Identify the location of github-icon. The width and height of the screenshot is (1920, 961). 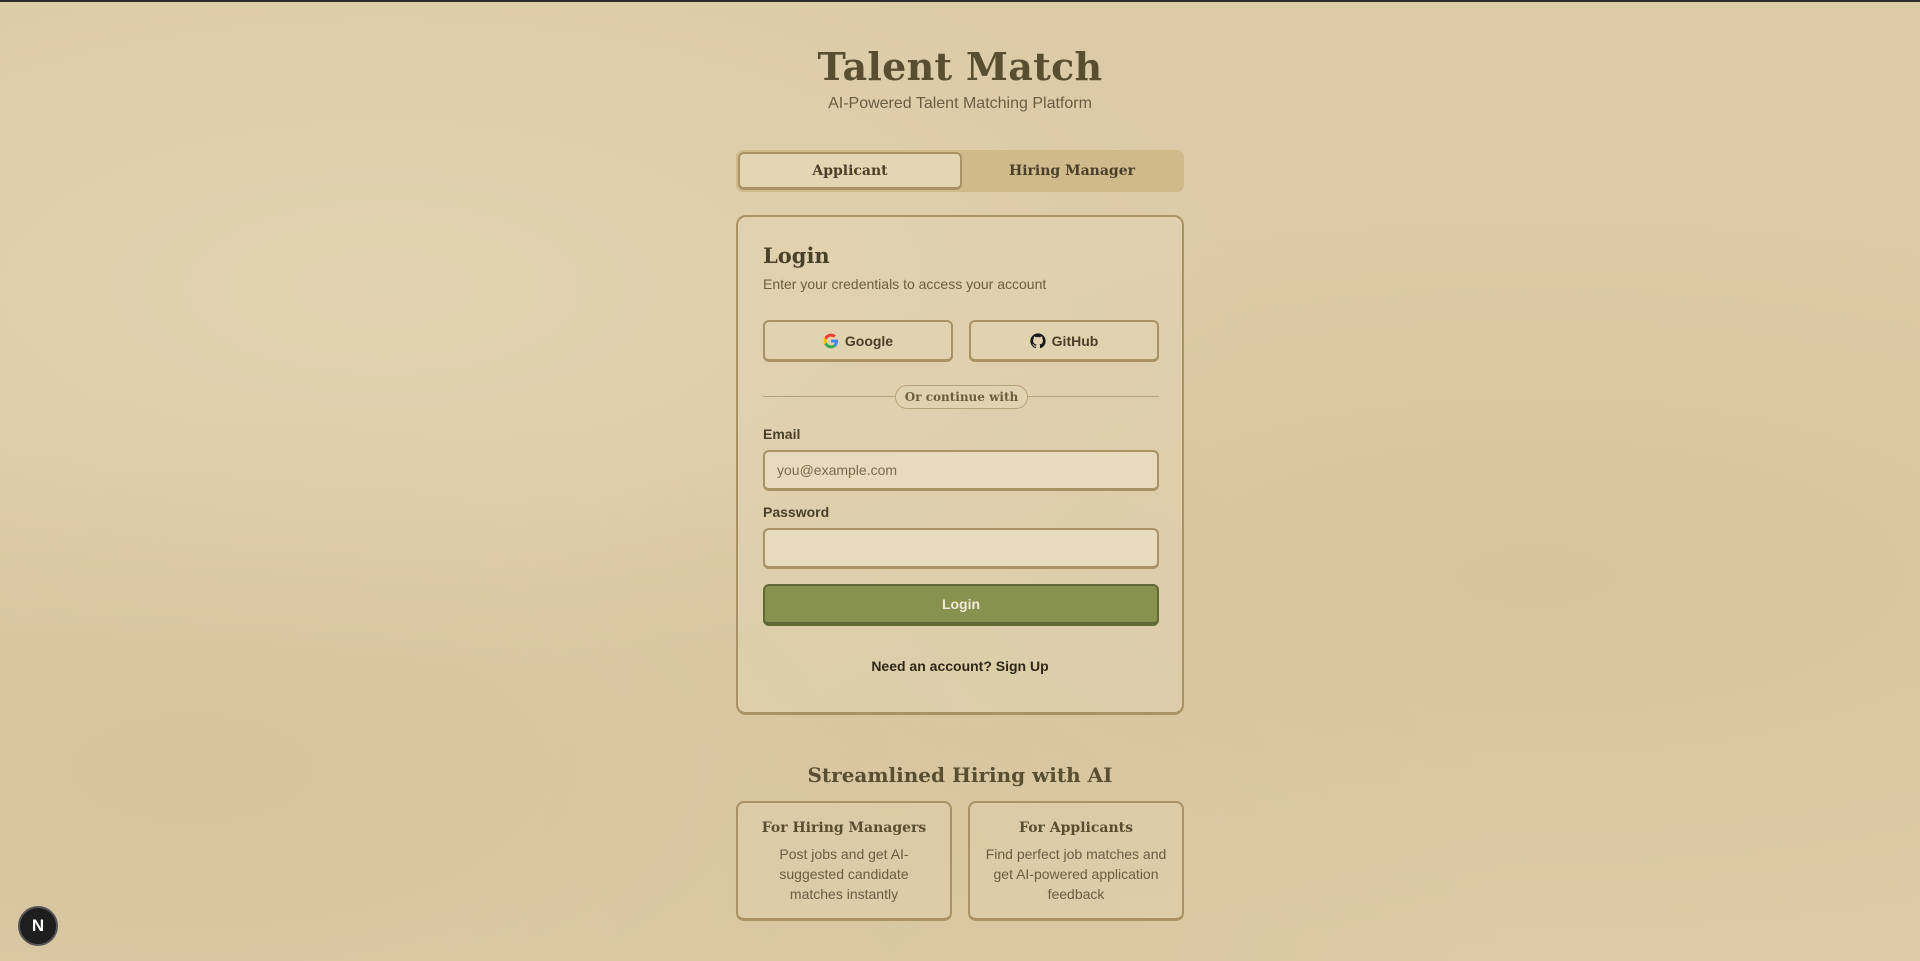
(1038, 340).